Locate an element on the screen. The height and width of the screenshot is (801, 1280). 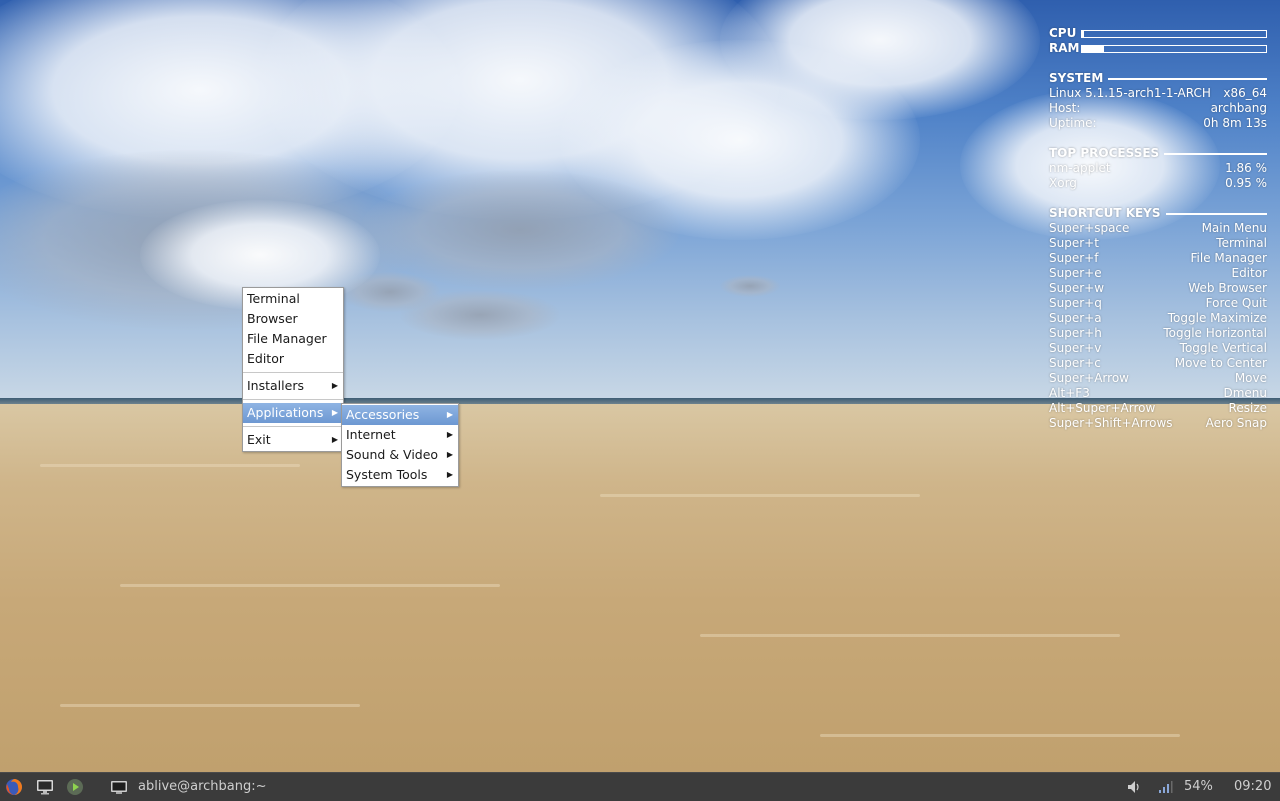
process-name: Xorg is located at coordinates (1063, 183).